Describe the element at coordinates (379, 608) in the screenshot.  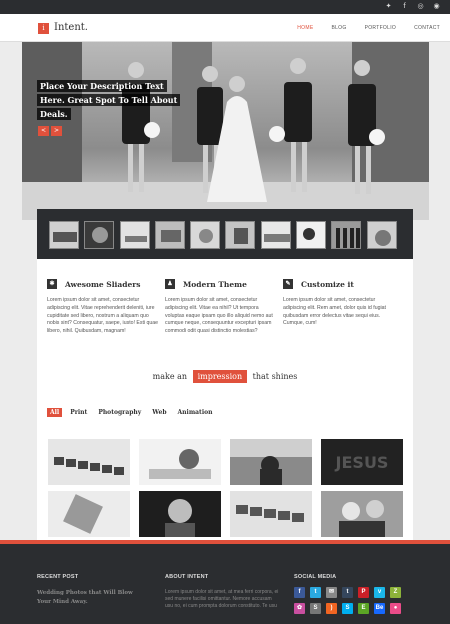
I see `behance-icon: Be` at that location.